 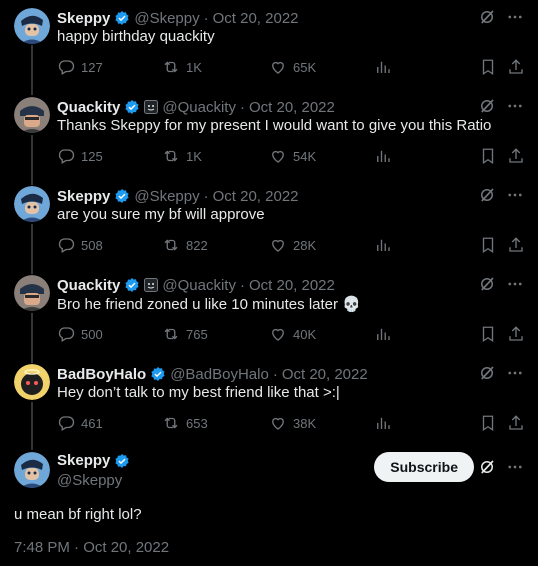 What do you see at coordinates (80, 156) in the screenshot?
I see `reply-button: 125` at bounding box center [80, 156].